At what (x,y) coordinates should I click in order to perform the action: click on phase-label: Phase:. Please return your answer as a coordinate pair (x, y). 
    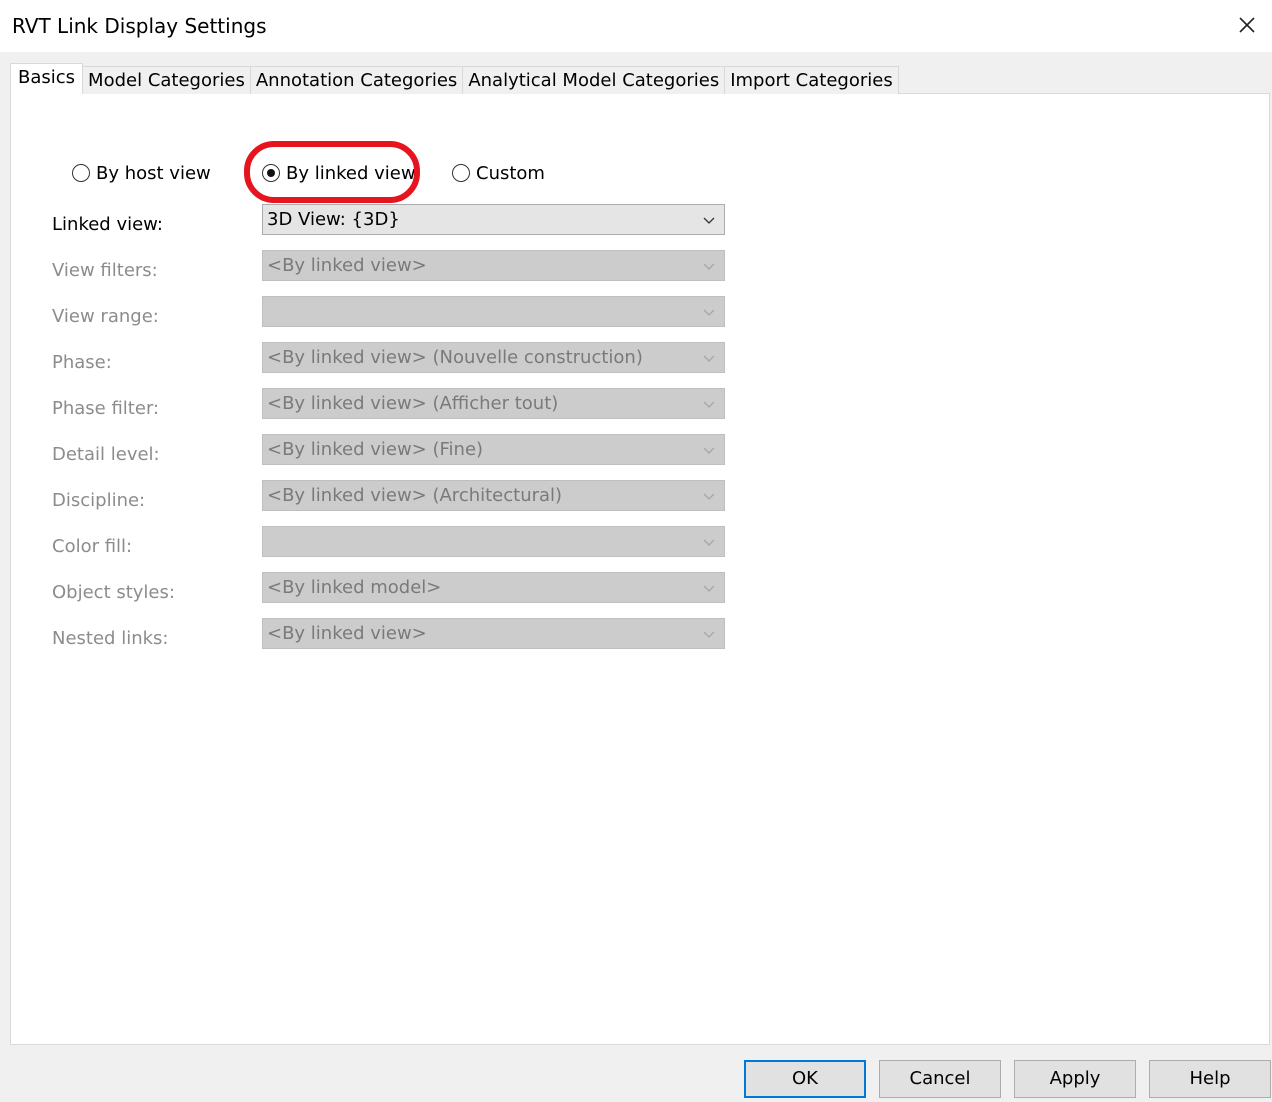
    Looking at the image, I should click on (82, 362).